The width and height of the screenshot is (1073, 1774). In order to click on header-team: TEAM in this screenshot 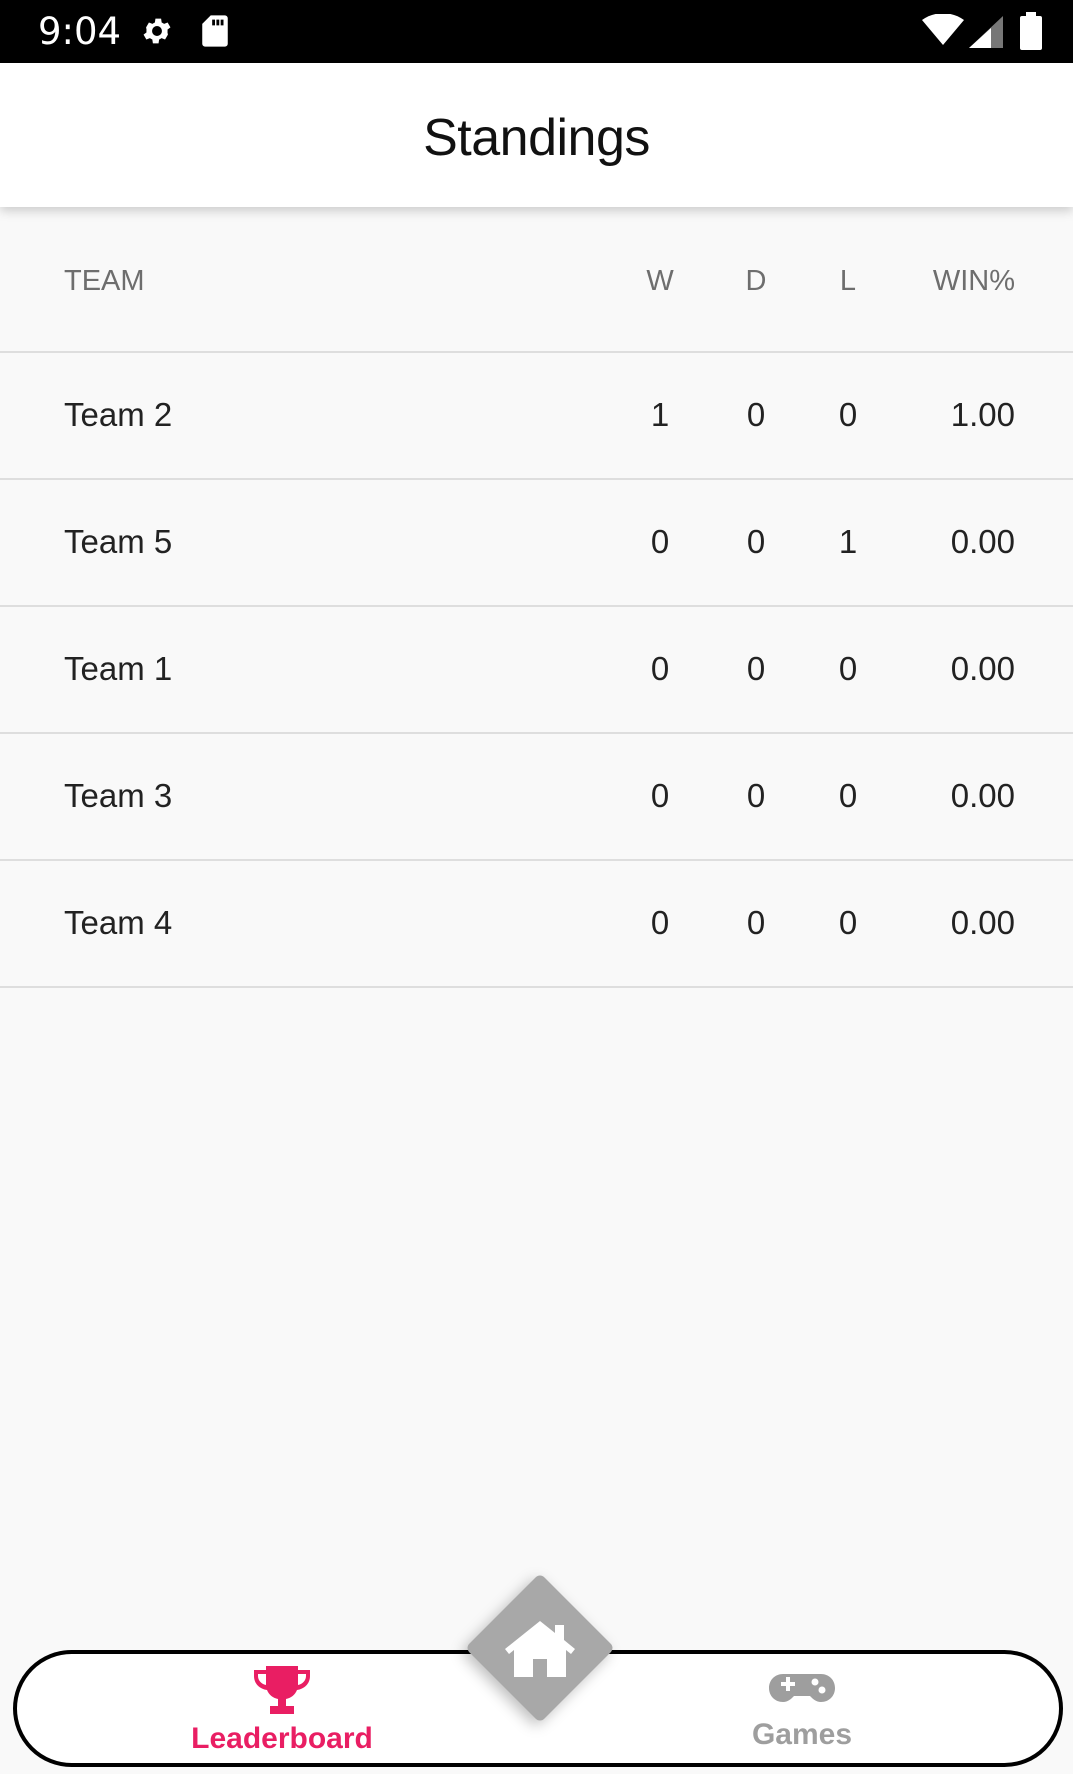, I will do `click(104, 281)`.